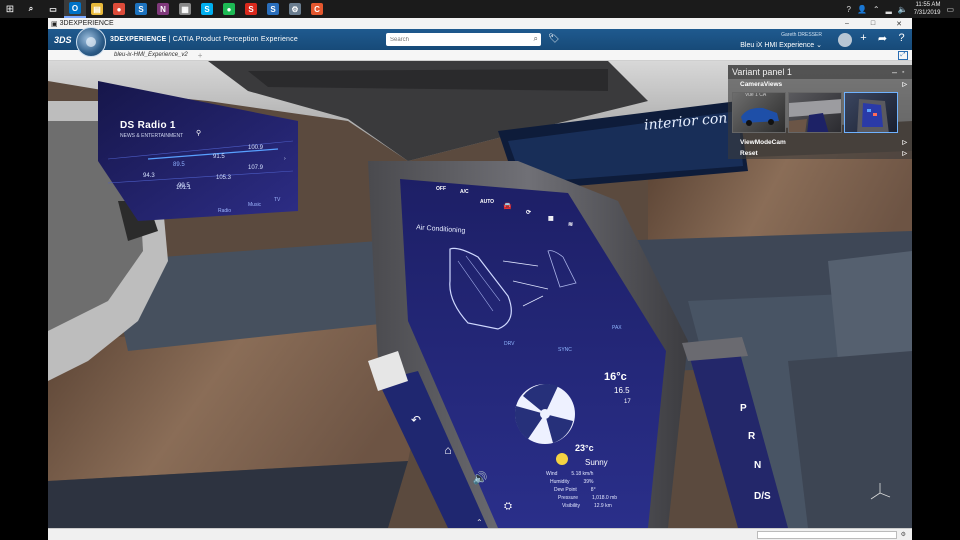  Describe the element at coordinates (820, 153) in the screenshot. I see `reset-row: Reset ▷` at that location.